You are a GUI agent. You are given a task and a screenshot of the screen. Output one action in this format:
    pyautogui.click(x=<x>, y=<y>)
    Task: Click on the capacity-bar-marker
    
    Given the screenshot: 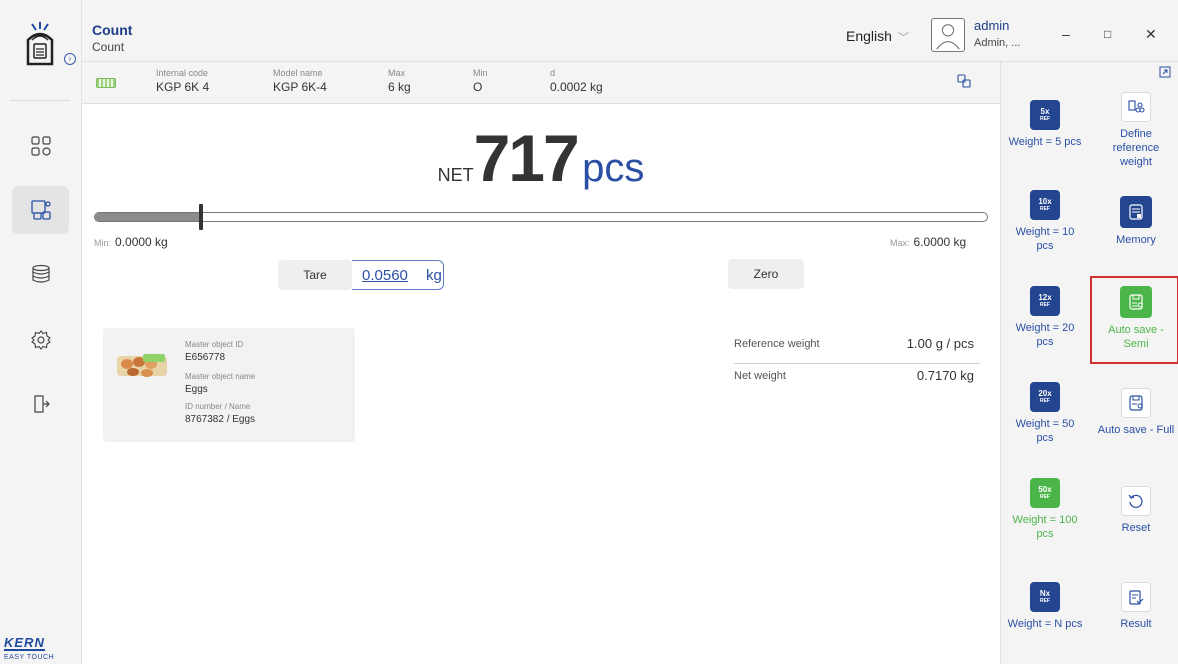 What is the action you would take?
    pyautogui.click(x=201, y=217)
    